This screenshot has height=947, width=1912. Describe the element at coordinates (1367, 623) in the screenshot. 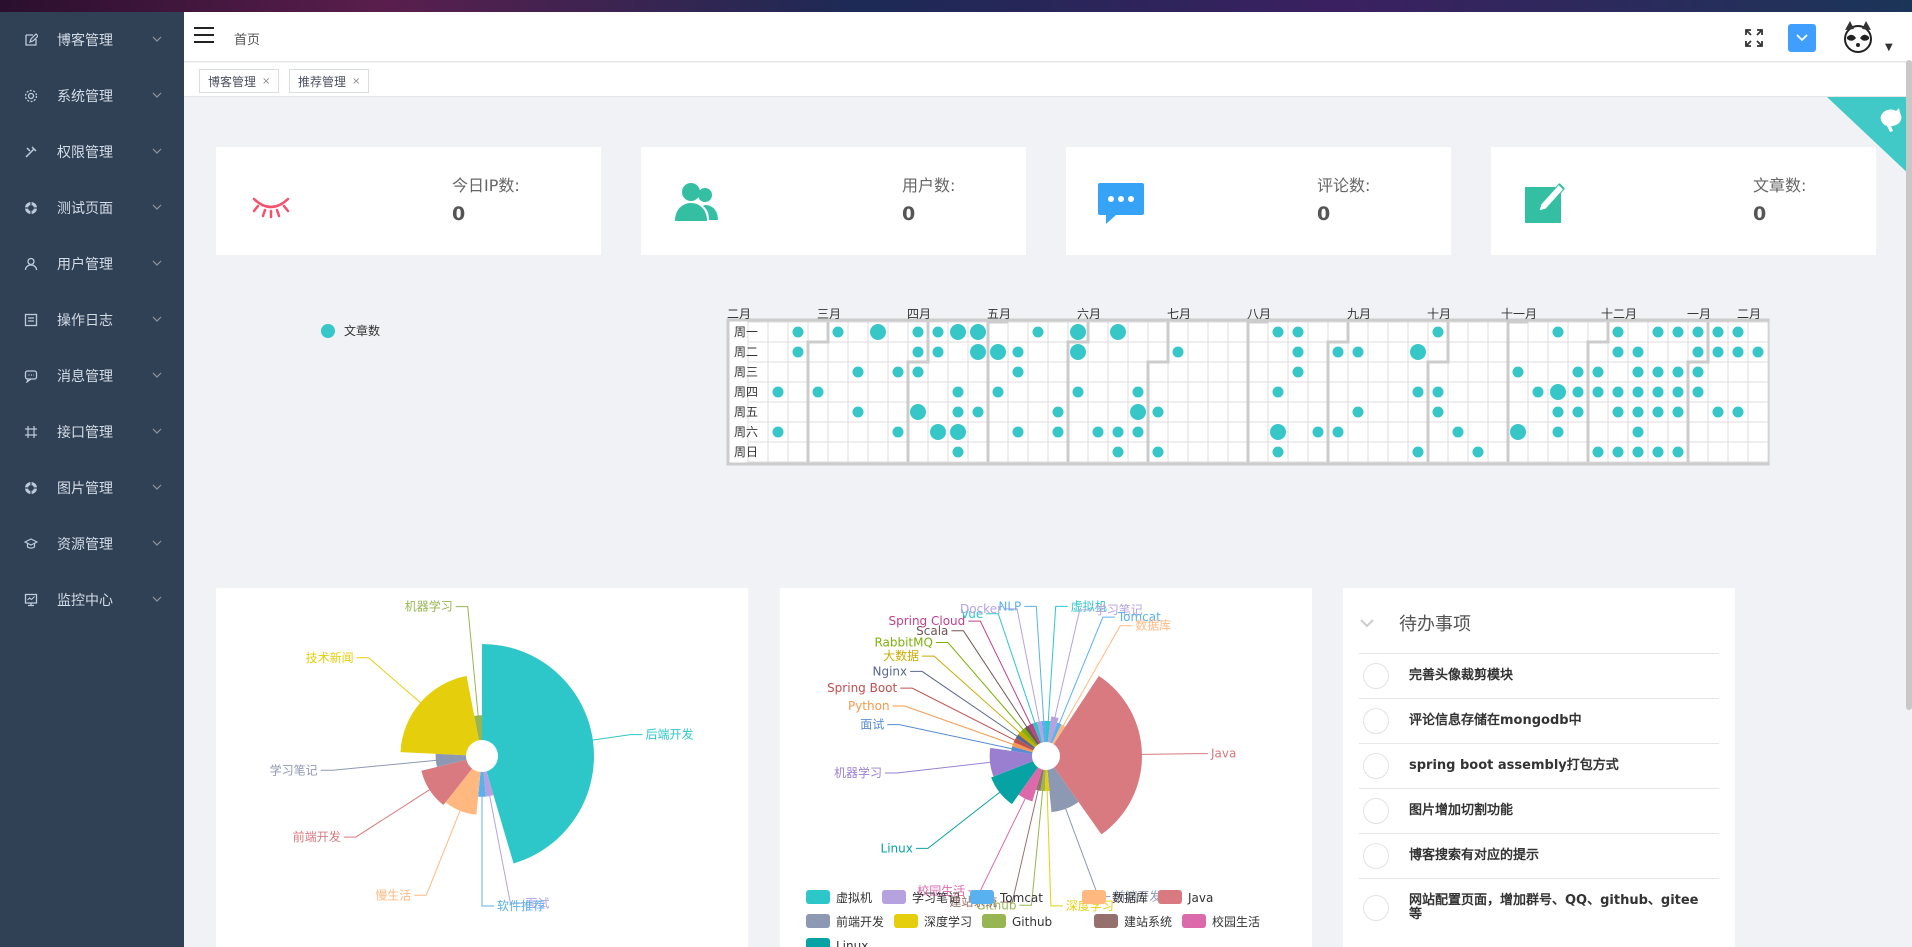

I see `chevron-down-icon` at that location.